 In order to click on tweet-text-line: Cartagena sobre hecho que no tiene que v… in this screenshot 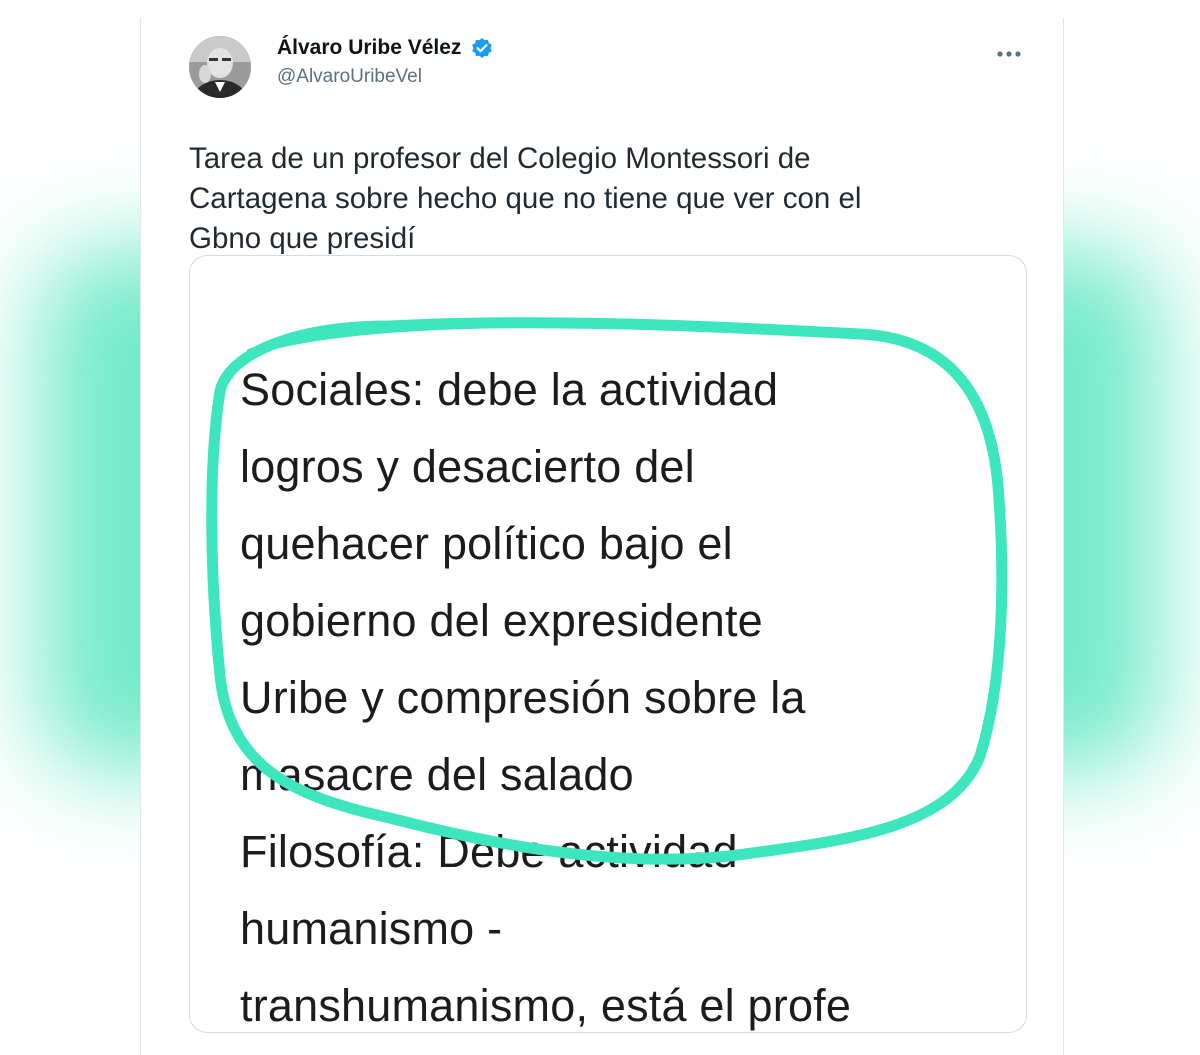, I will do `click(525, 198)`.